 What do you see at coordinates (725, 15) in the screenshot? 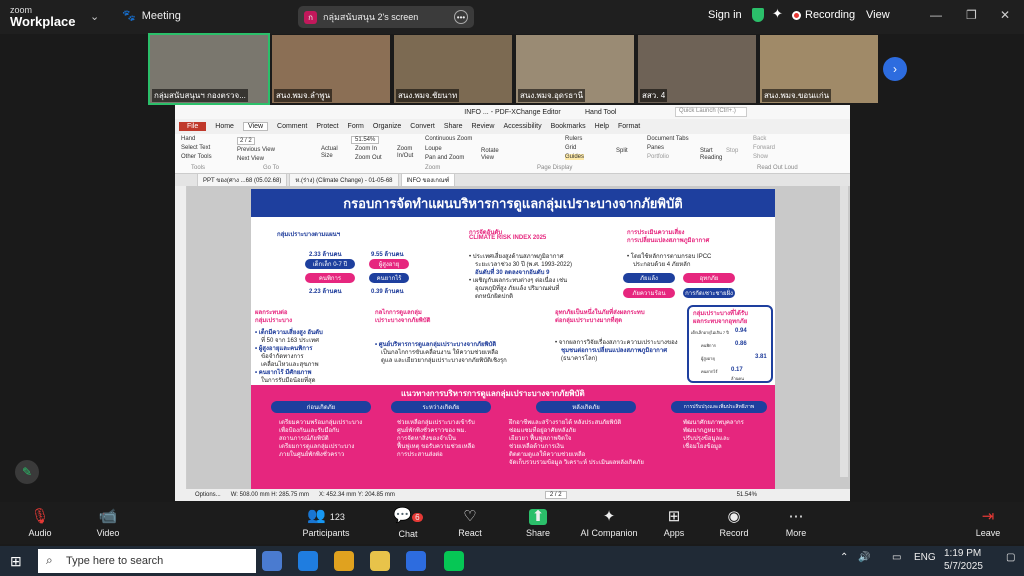
I see `sign-in-link: Sign in` at bounding box center [725, 15].